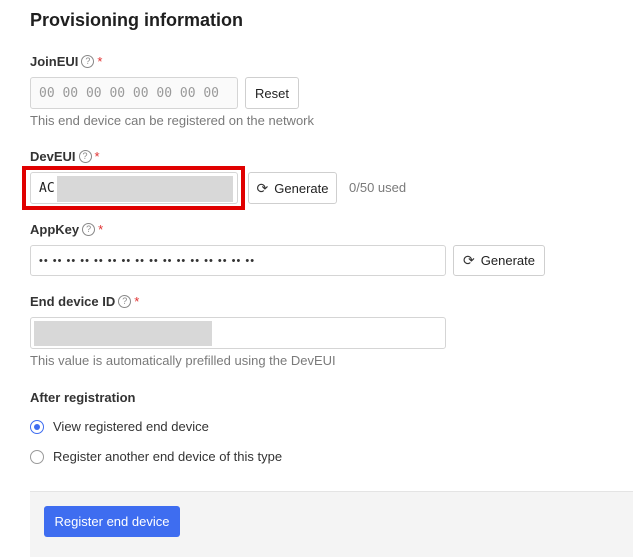  Describe the element at coordinates (53, 156) in the screenshot. I see `dev-eui-label-text: DevEUI` at that location.